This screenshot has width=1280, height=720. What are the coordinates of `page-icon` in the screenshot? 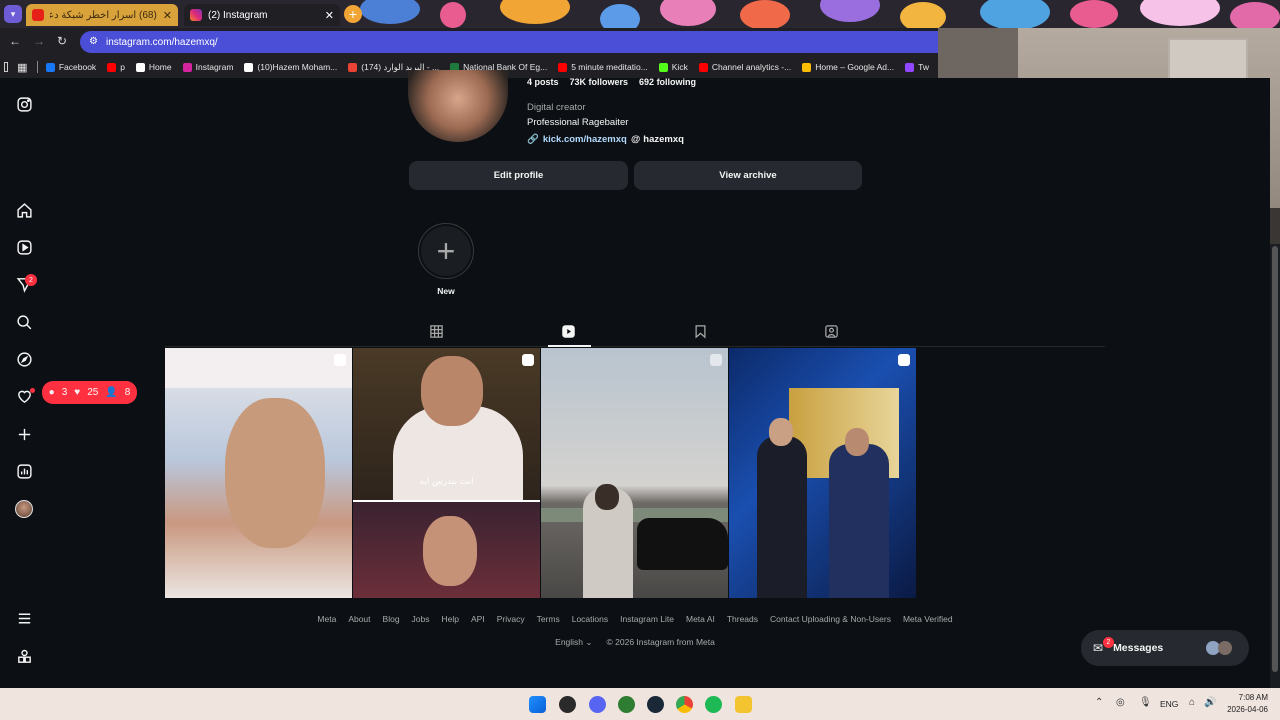 It's located at (6, 67).